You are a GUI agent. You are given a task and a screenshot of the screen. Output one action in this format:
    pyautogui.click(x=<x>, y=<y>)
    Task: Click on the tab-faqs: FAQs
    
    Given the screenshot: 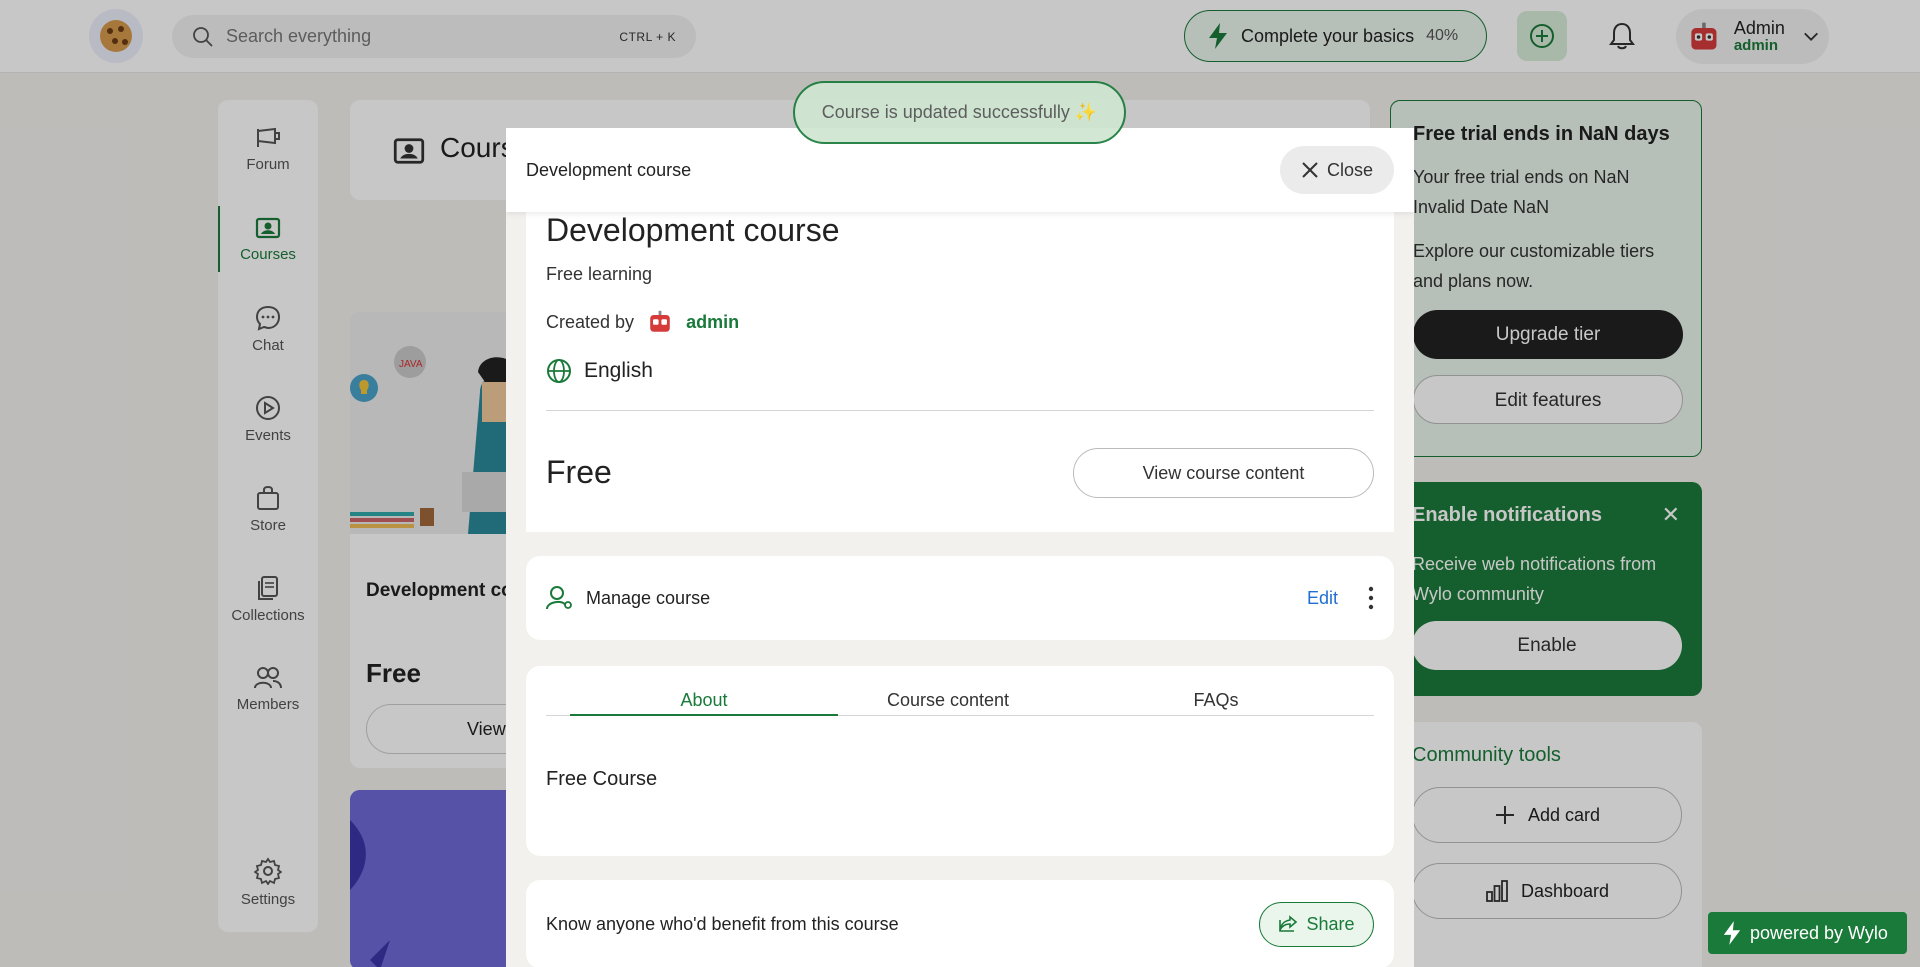 What is the action you would take?
    pyautogui.click(x=1216, y=702)
    